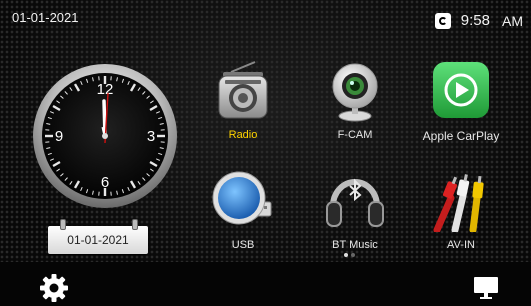 The width and height of the screenshot is (531, 306). What do you see at coordinates (355, 135) in the screenshot?
I see `app-label-fcam: F-CAM` at bounding box center [355, 135].